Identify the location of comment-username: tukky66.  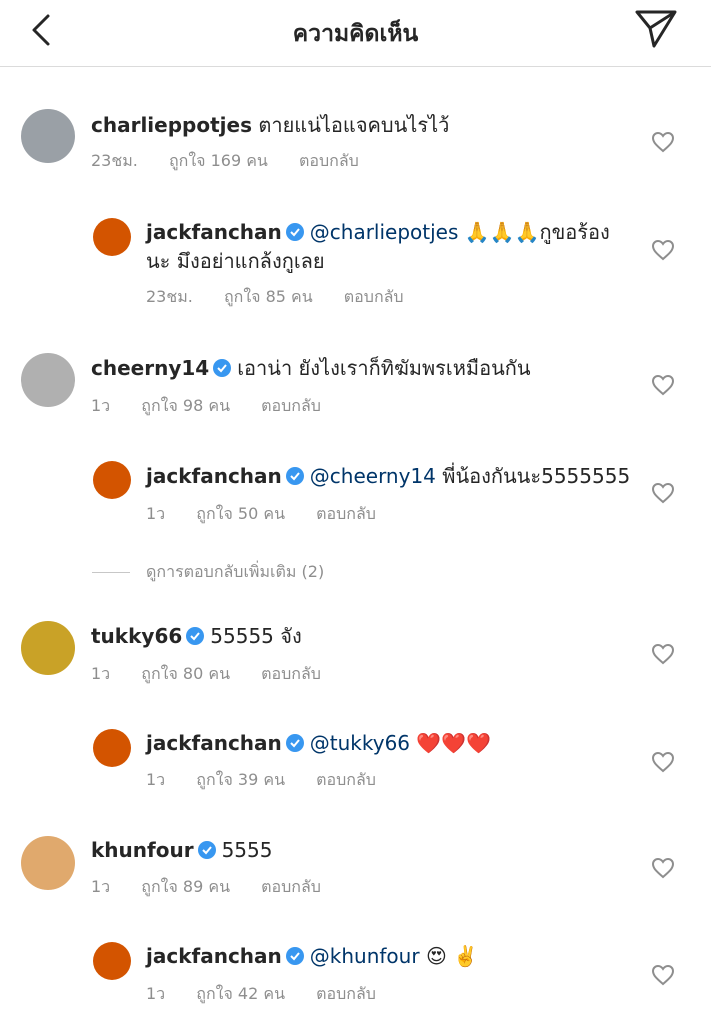
(136, 636).